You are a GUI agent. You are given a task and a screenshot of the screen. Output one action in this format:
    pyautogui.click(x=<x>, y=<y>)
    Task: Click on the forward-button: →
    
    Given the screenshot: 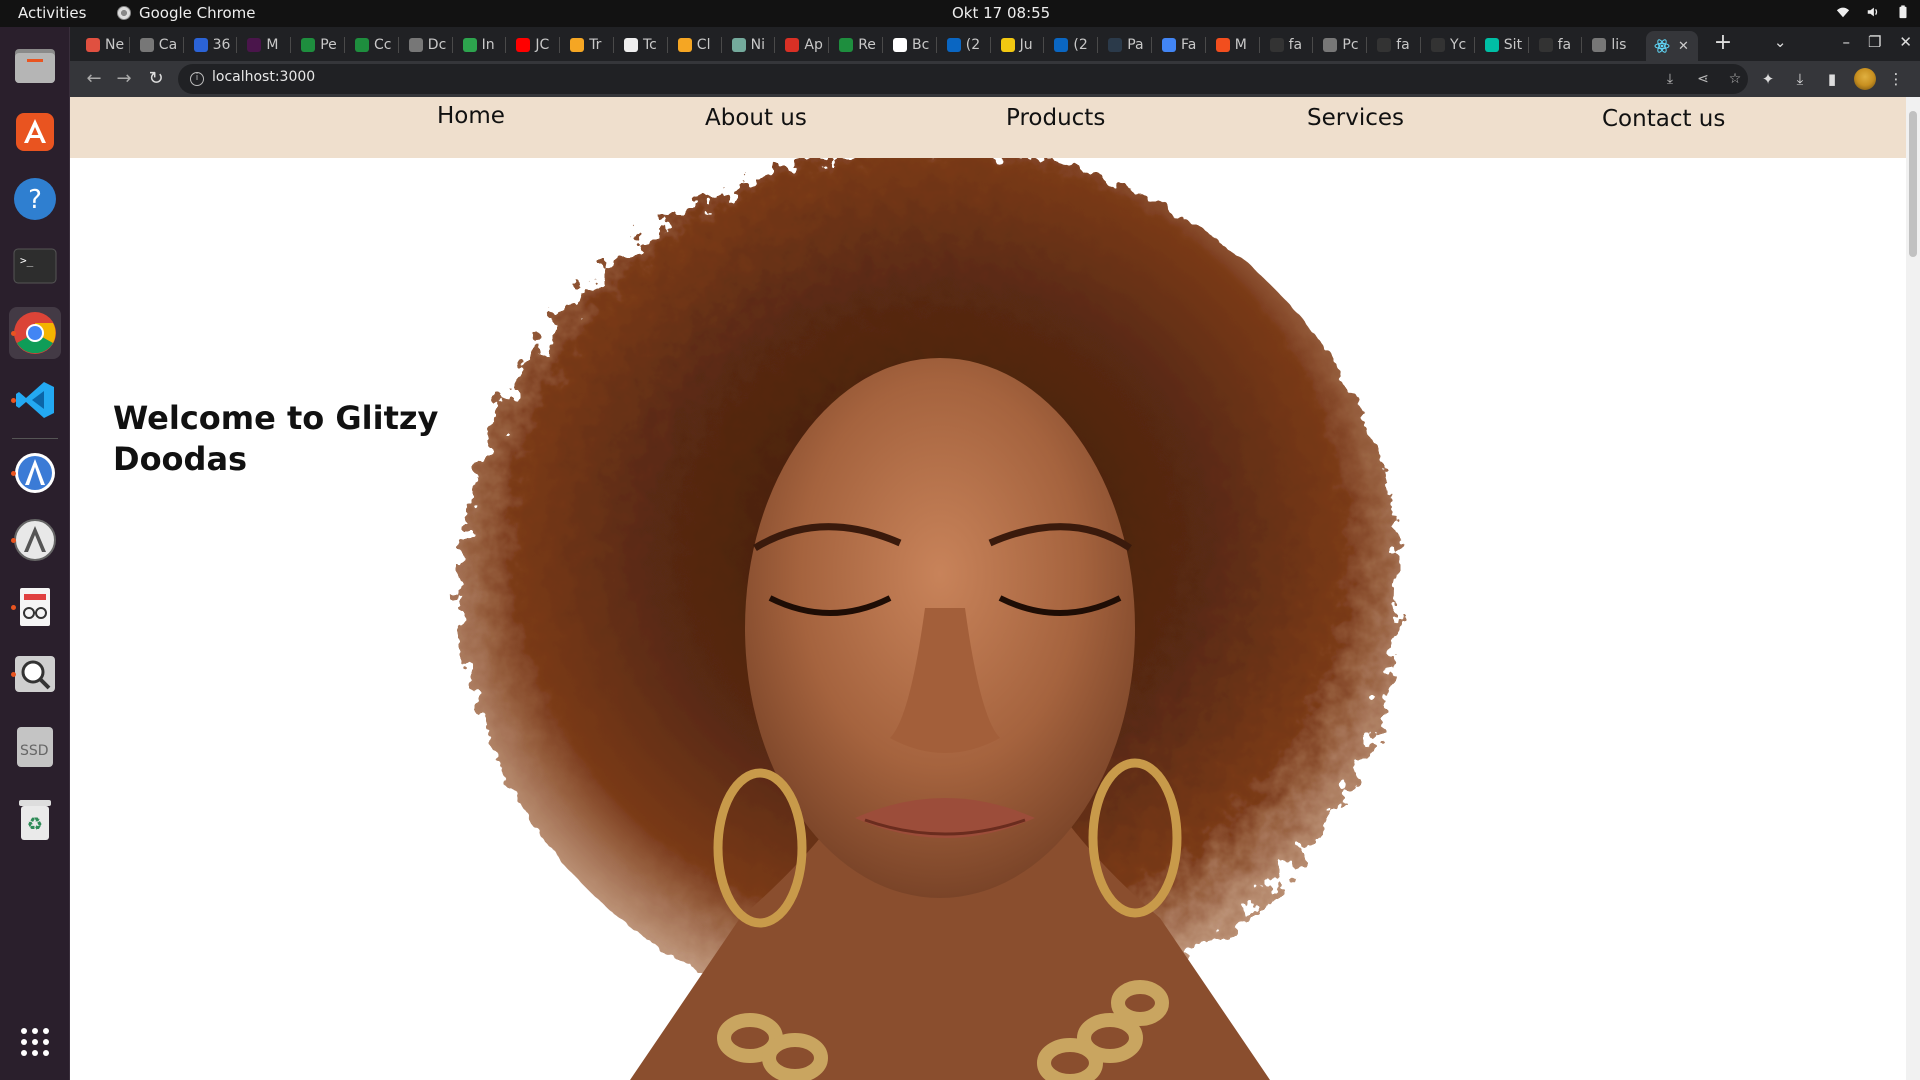 What is the action you would take?
    pyautogui.click(x=124, y=79)
    